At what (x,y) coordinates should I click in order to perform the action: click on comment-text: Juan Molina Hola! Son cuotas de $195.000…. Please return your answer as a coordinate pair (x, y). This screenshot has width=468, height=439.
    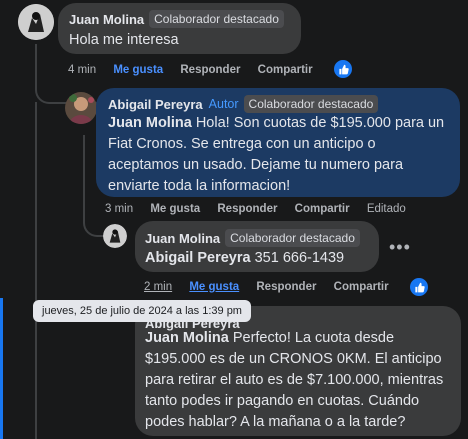
    Looking at the image, I should click on (276, 154).